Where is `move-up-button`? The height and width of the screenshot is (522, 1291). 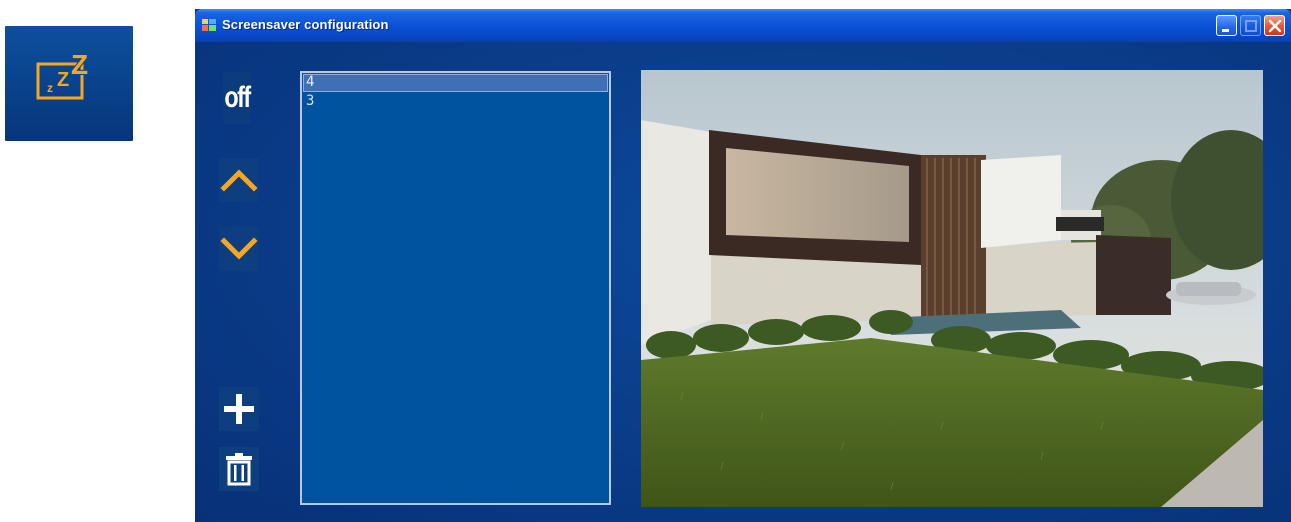
move-up-button is located at coordinates (239, 180).